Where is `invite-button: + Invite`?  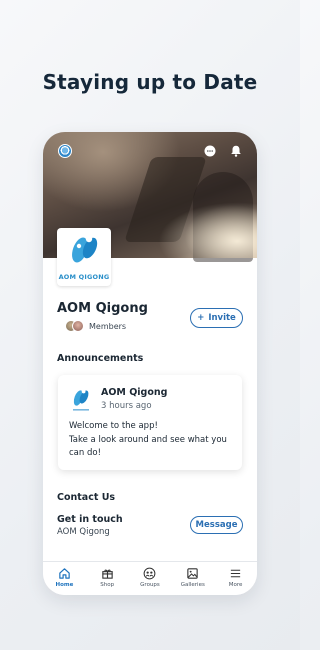 invite-button: + Invite is located at coordinates (216, 318).